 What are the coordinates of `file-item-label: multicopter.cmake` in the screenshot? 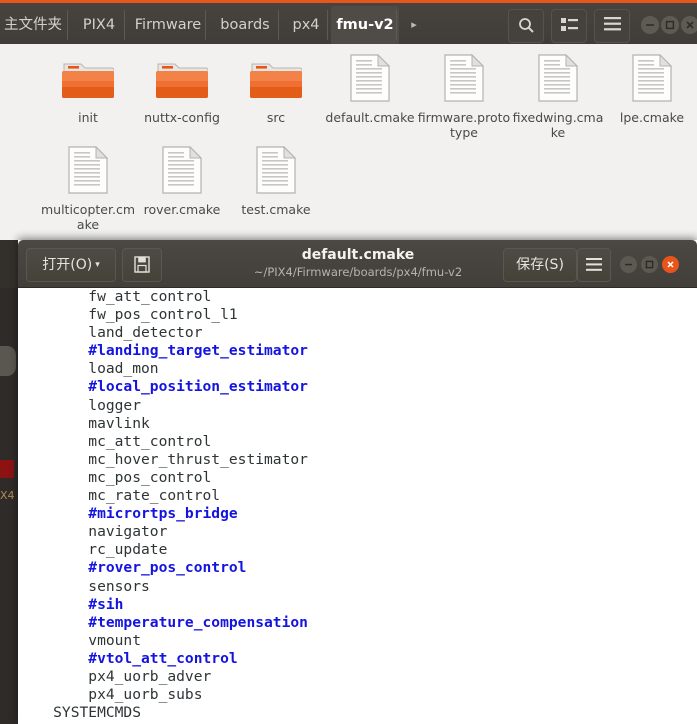 It's located at (87, 217).